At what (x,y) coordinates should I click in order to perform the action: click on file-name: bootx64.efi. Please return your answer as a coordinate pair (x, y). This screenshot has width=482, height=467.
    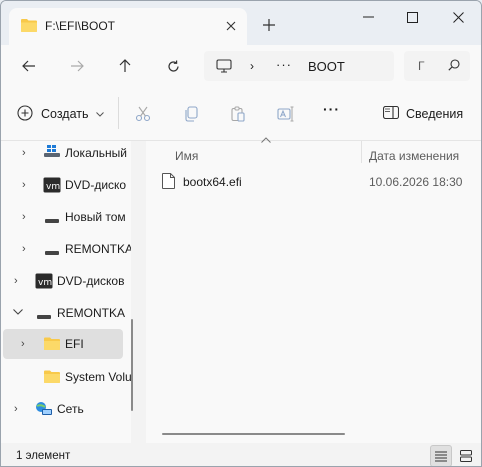
    Looking at the image, I should click on (212, 182).